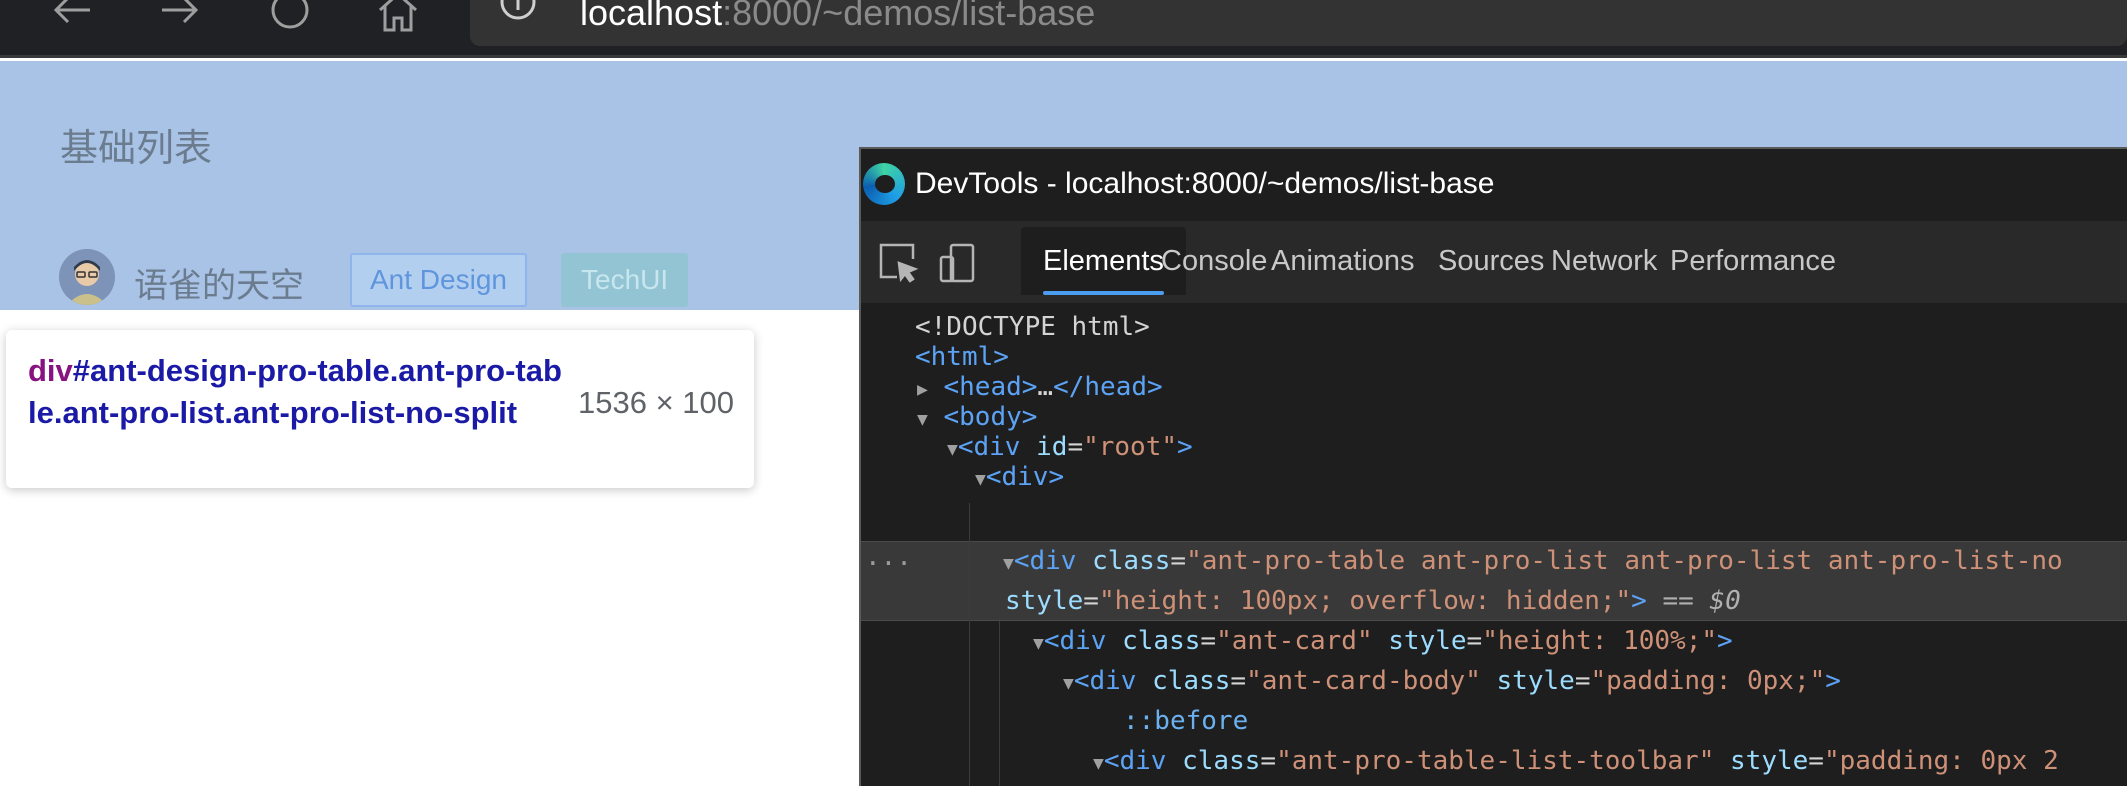 The width and height of the screenshot is (2127, 786). I want to click on page-title: 基础列表, so click(136, 148).